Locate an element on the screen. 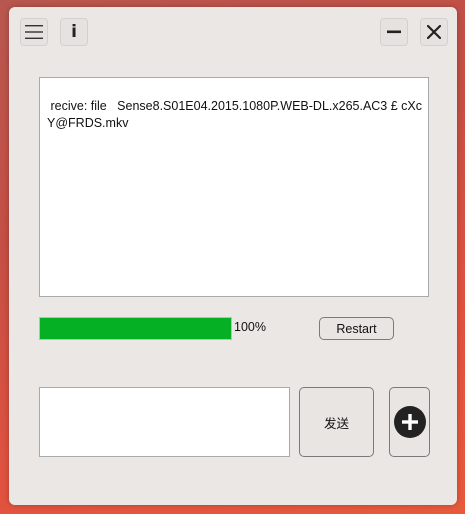  progress-bar is located at coordinates (135, 328).